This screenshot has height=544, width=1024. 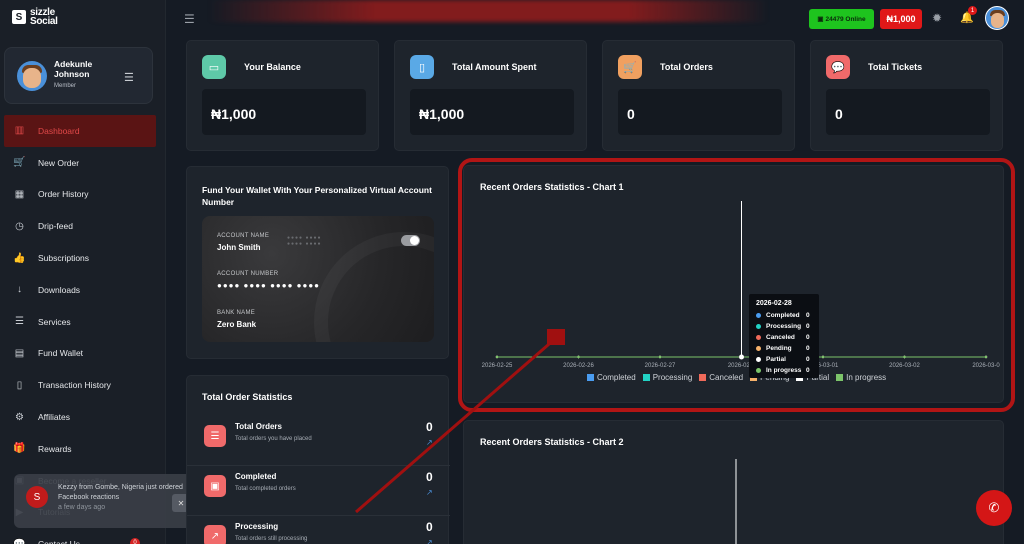 What do you see at coordinates (556, 337) in the screenshot?
I see `annotation-marker` at bounding box center [556, 337].